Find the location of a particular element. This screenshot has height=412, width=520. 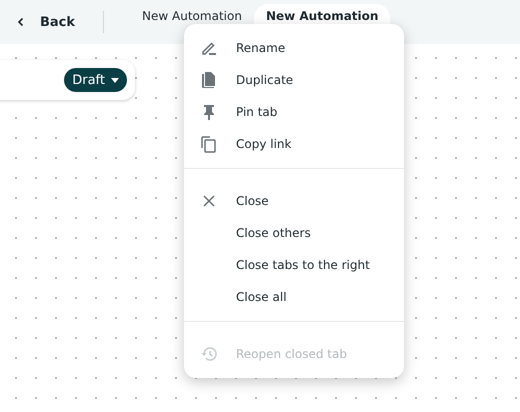

menu-item: Close tabs to the right is located at coordinates (294, 265).